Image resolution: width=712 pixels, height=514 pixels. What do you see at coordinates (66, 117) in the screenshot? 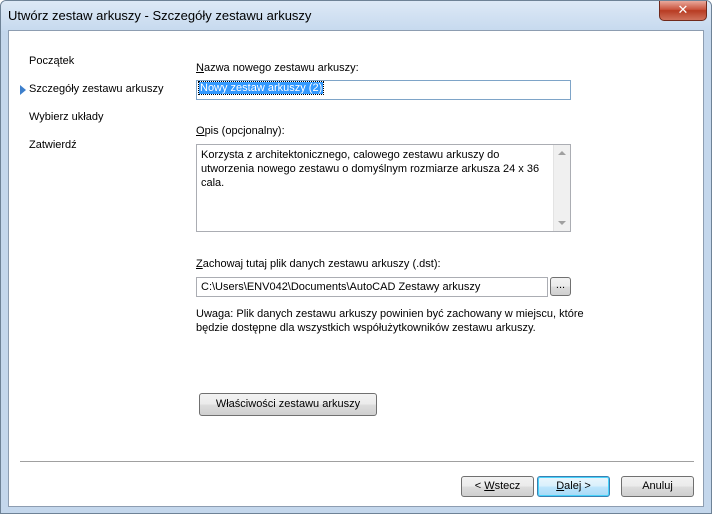
I see `nav-step-layouts: Wybierz układy` at bounding box center [66, 117].